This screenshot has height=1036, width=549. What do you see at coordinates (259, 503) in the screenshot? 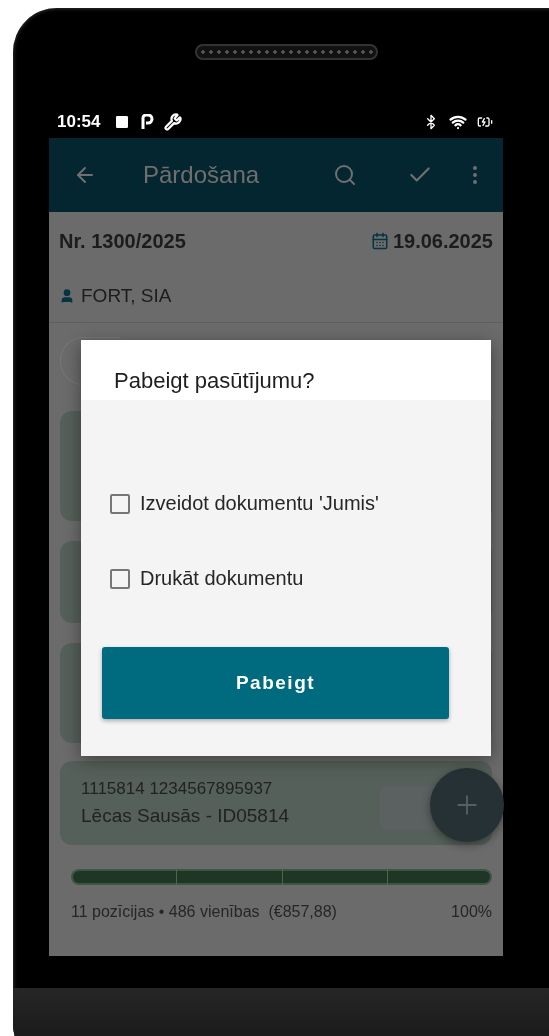
I see `checkbox-label: Izveidot dokumentu 'Jumis'` at bounding box center [259, 503].